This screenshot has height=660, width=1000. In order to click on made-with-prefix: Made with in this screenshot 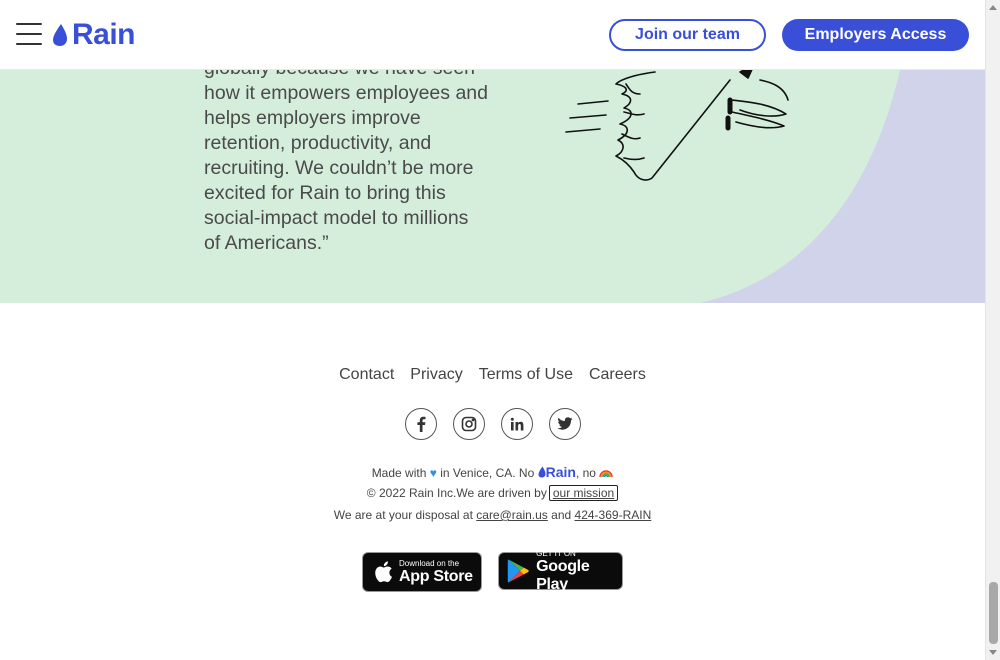, I will do `click(399, 473)`.